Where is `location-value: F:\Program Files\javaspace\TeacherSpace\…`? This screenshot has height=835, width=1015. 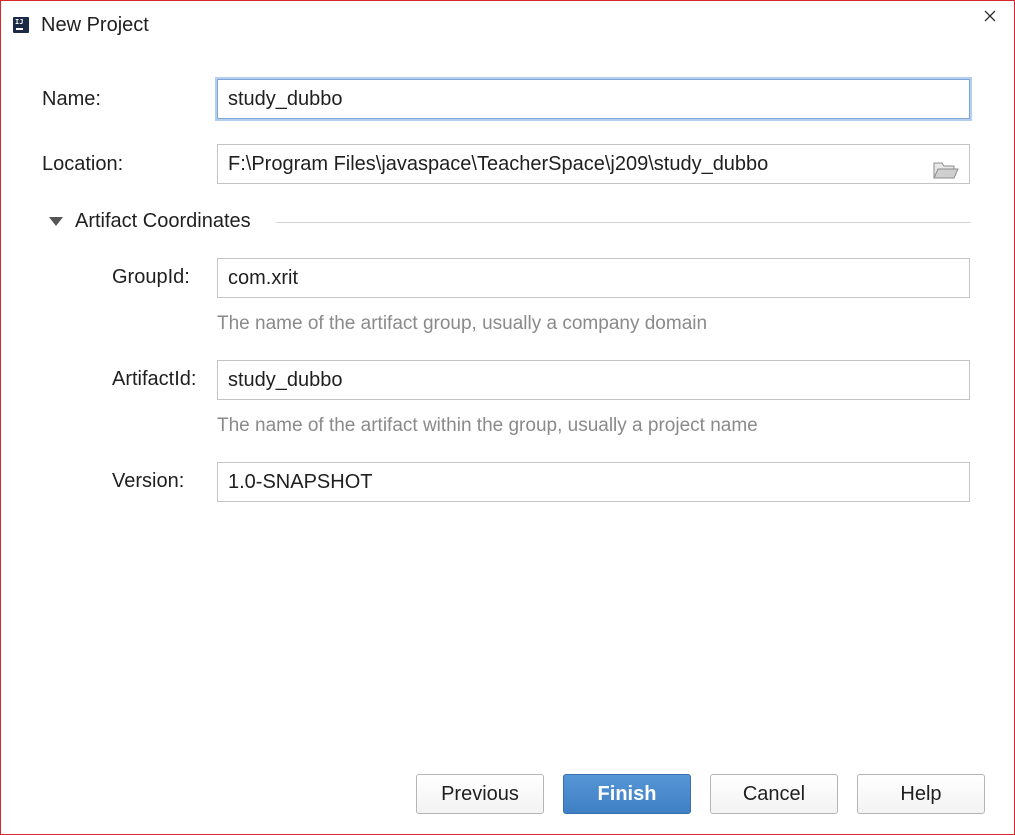
location-value: F:\Program Files\javaspace\TeacherSpace\… is located at coordinates (498, 164).